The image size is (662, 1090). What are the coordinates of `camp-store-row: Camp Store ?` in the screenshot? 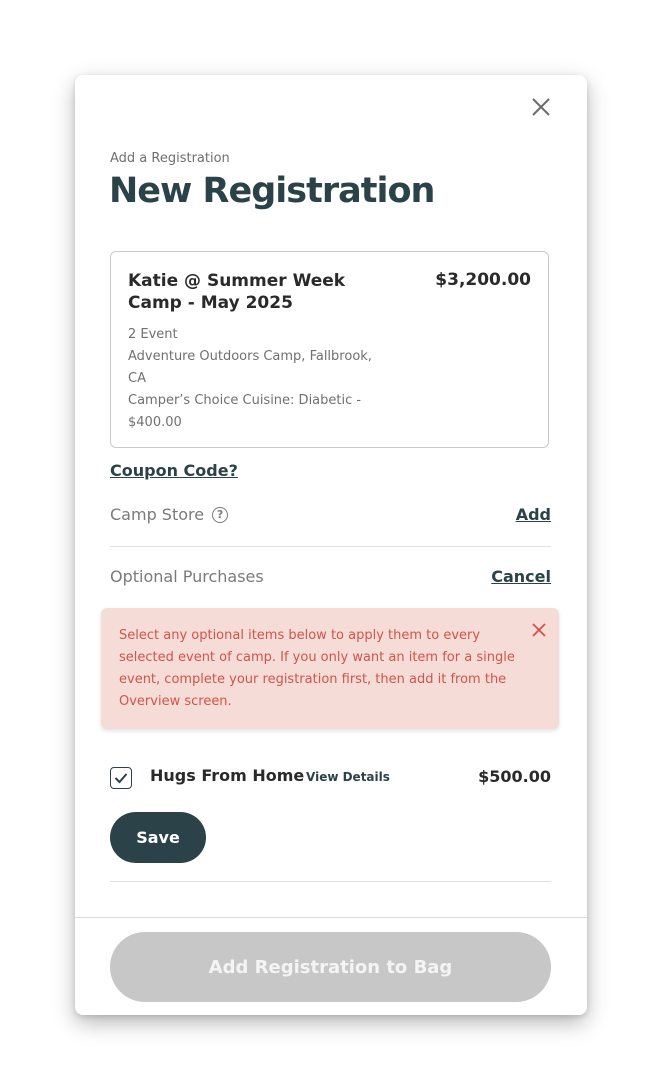 It's located at (169, 514).